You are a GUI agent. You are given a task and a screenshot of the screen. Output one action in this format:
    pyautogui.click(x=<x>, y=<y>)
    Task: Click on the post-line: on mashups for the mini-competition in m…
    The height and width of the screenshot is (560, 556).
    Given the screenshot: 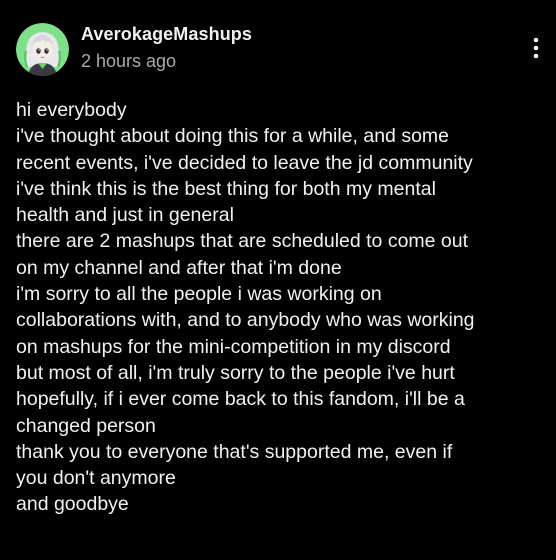 What is the action you would take?
    pyautogui.click(x=233, y=346)
    